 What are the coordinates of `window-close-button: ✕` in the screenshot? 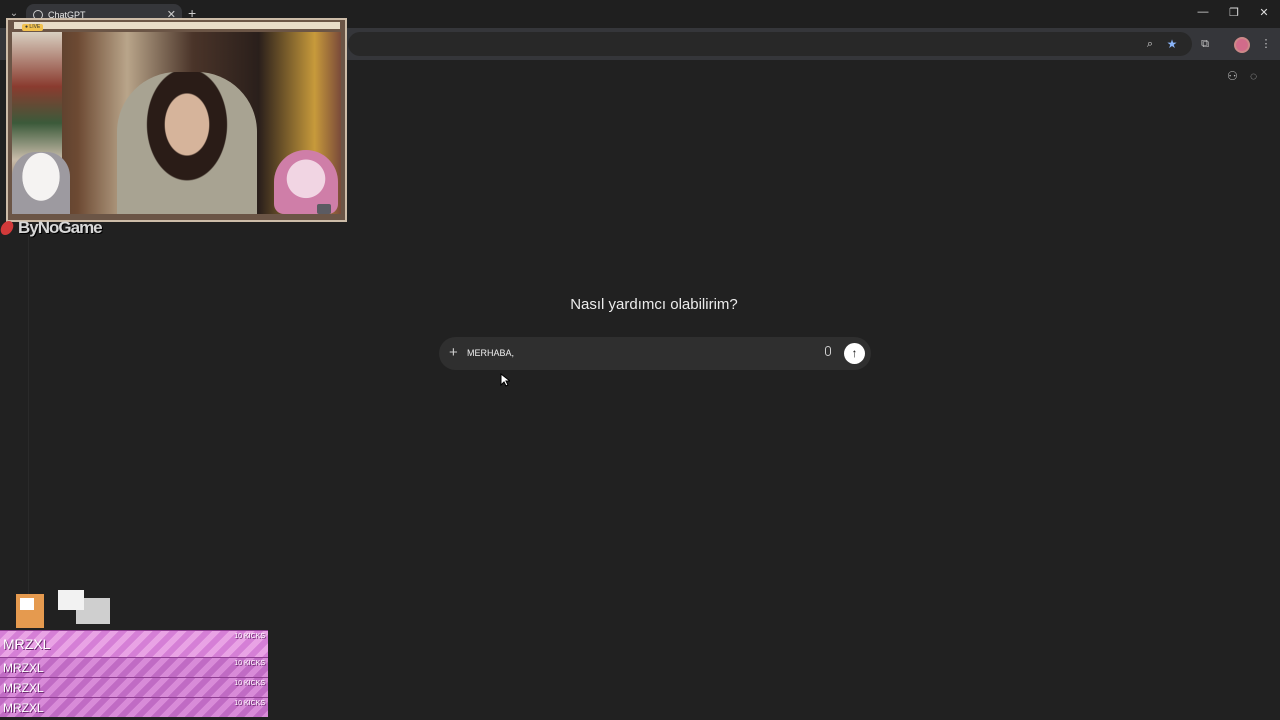 It's located at (1264, 12).